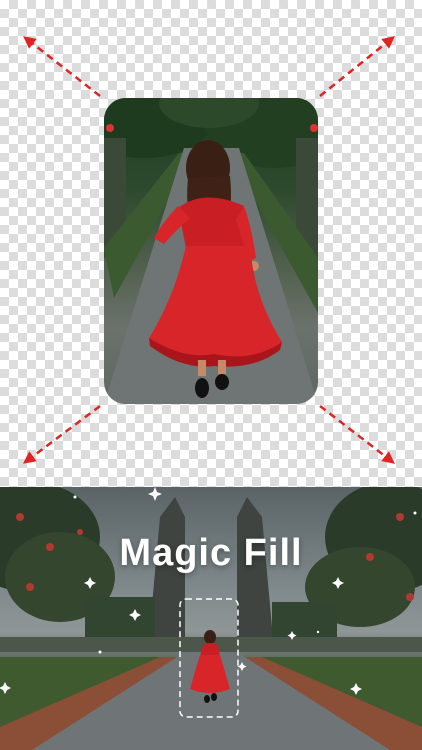 The height and width of the screenshot is (750, 422). Describe the element at coordinates (62, 434) in the screenshot. I see `expand-arrow-bottom-left-icon` at that location.